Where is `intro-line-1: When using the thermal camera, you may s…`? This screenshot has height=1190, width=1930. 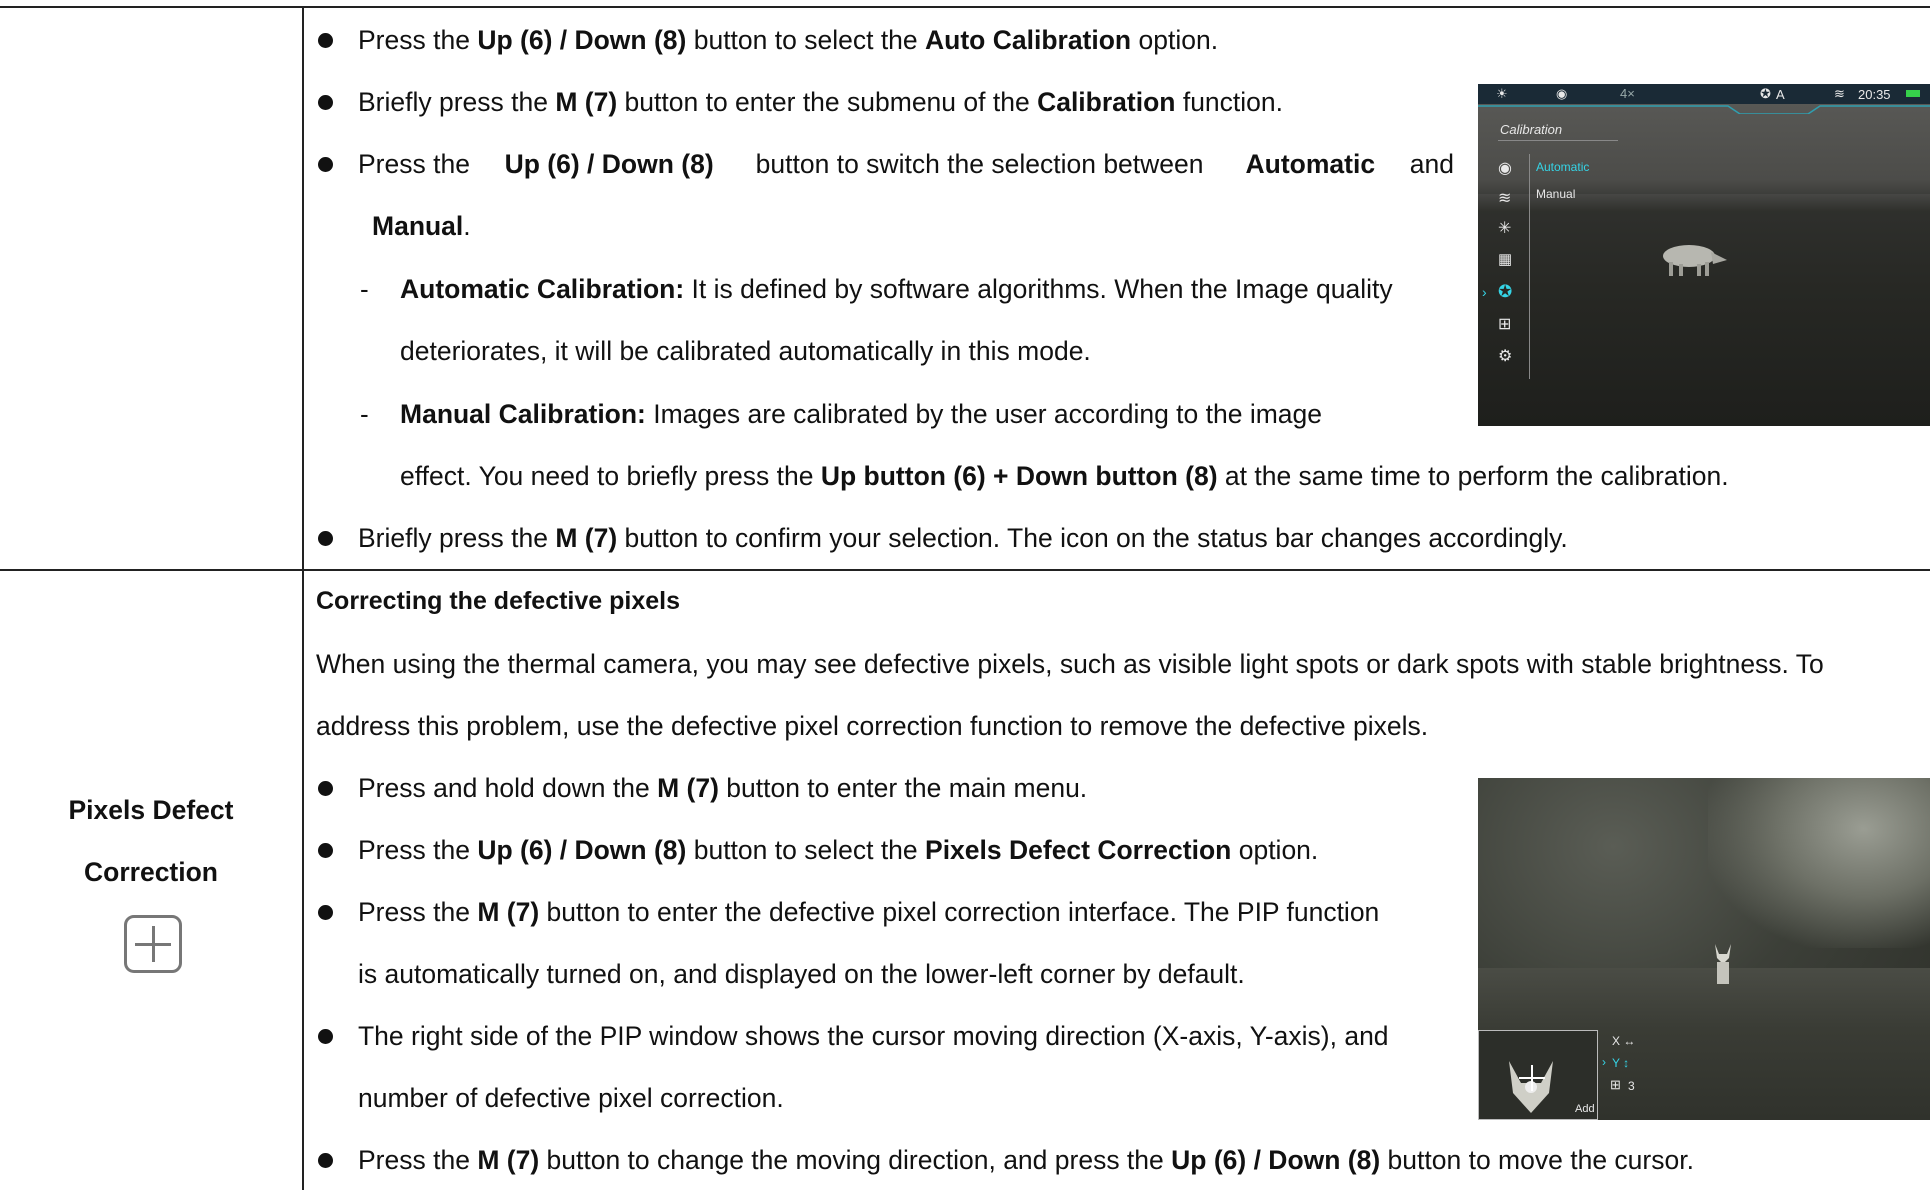
intro-line-1: When using the thermal camera, you may s… is located at coordinates (1070, 664).